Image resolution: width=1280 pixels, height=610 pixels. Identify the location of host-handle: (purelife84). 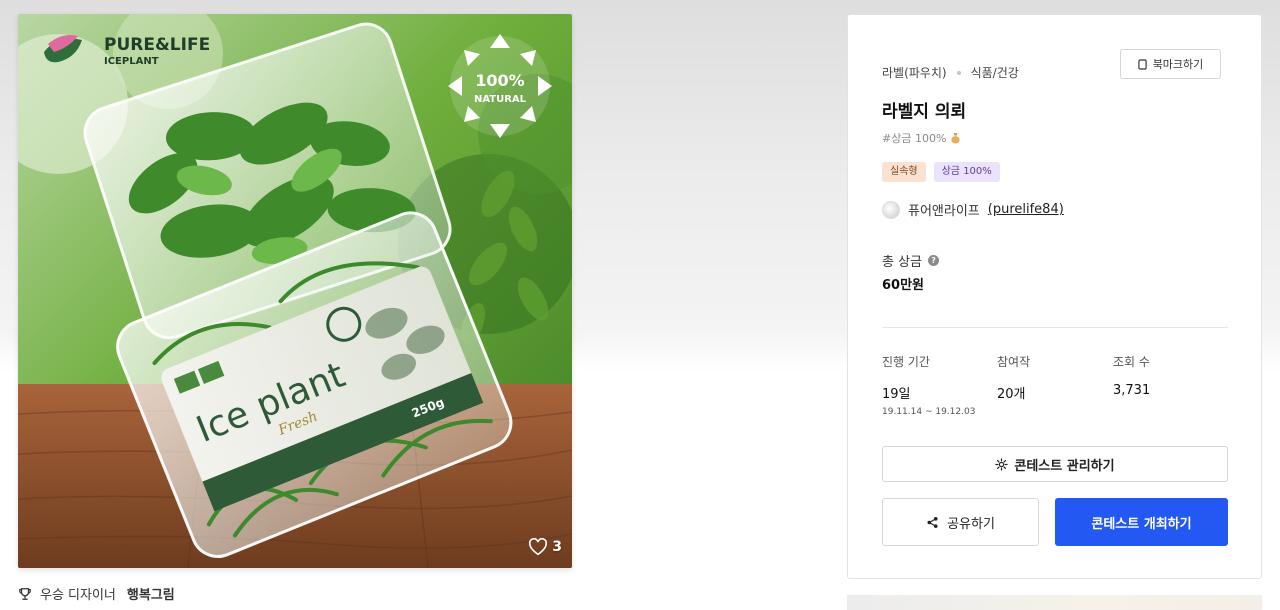
(1026, 209).